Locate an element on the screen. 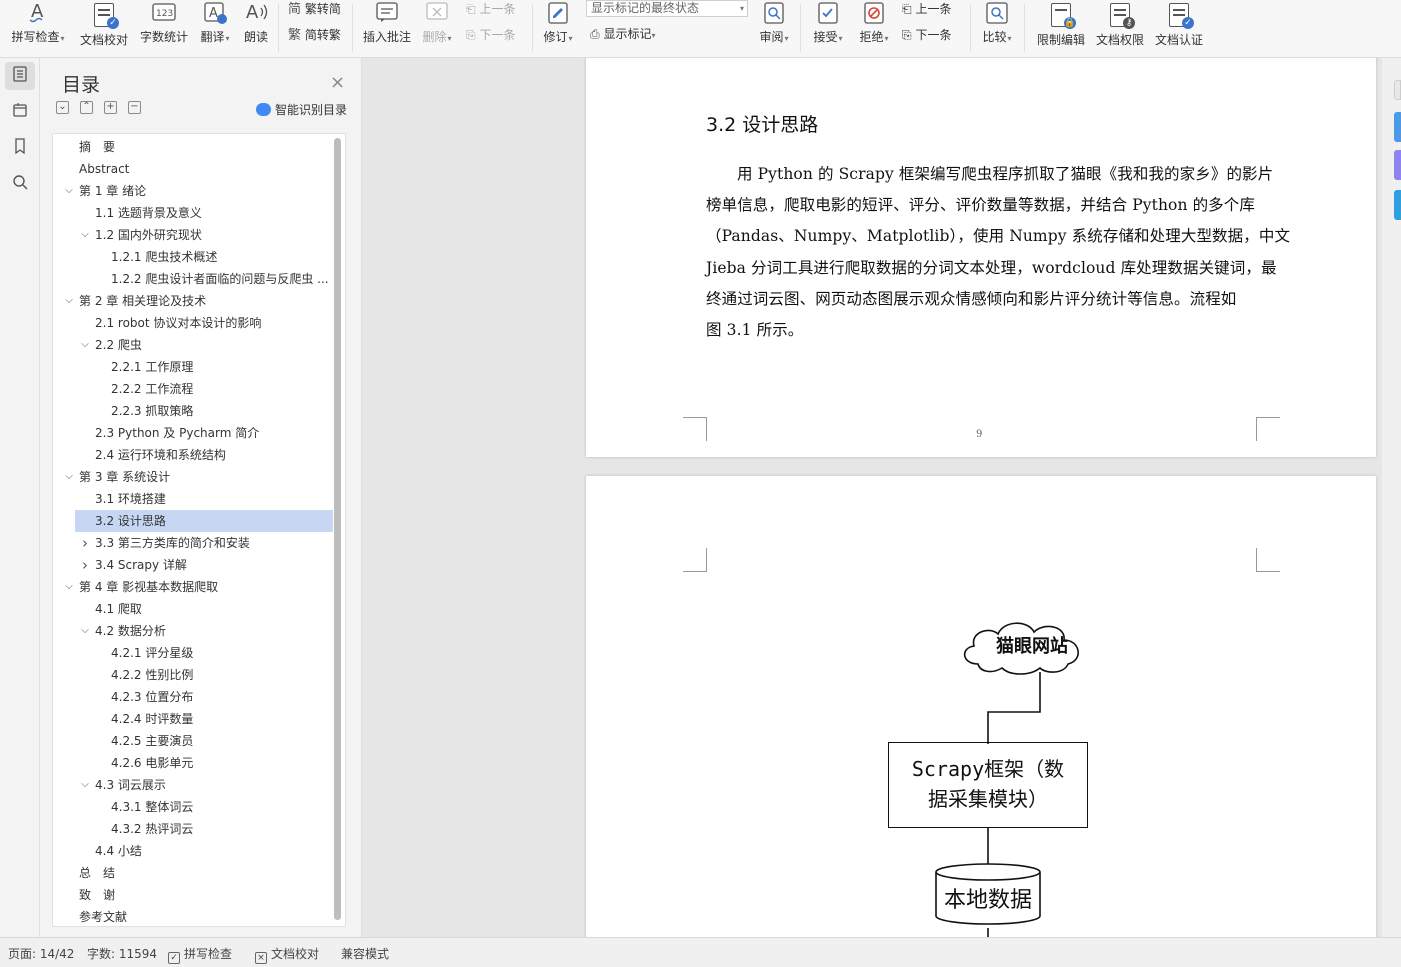 The width and height of the screenshot is (1401, 967). doc-proof-status: × 文档校对 is located at coordinates (287, 954).